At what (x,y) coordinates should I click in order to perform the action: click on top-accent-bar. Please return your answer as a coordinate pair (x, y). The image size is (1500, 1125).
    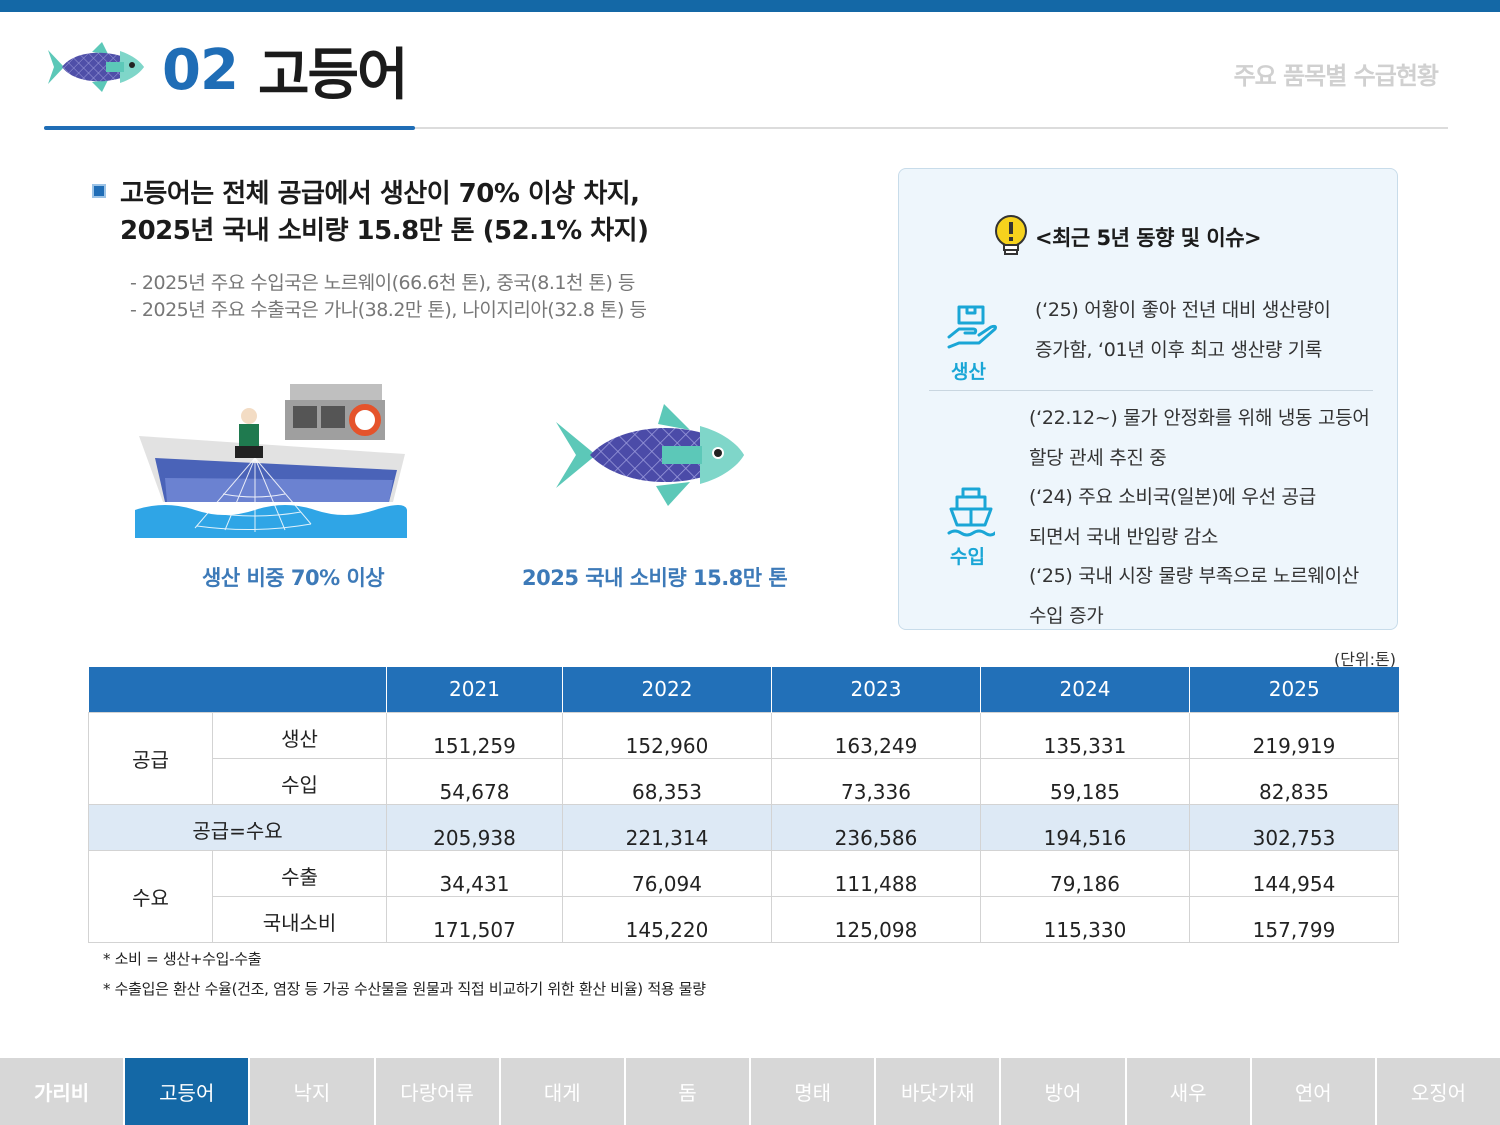
    Looking at the image, I should click on (750, 6).